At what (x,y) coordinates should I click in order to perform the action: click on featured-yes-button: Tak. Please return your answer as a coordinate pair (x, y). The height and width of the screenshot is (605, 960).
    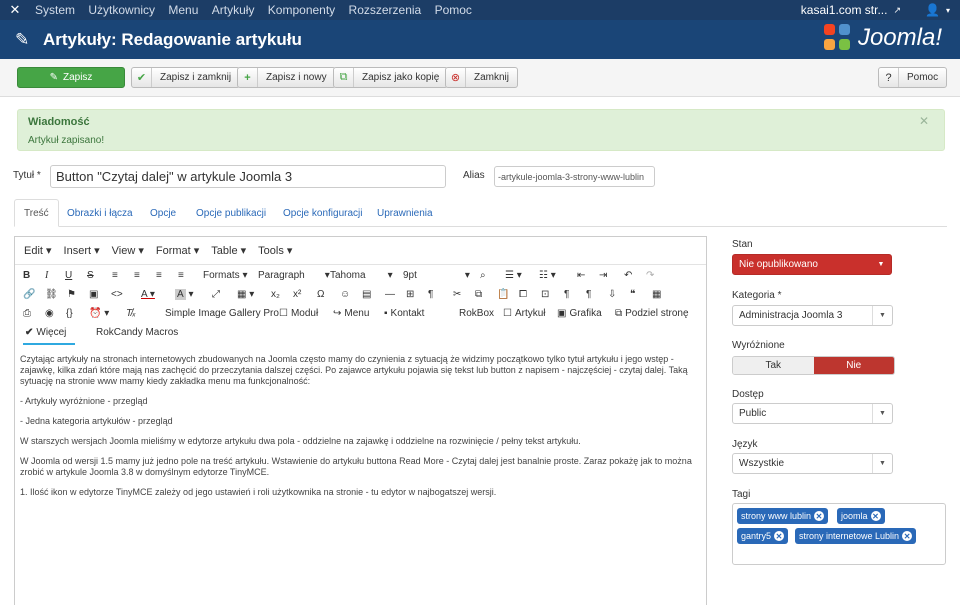
    Looking at the image, I should click on (773, 365).